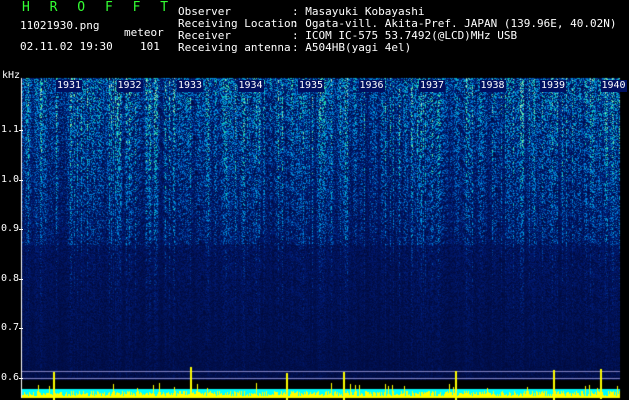 This screenshot has height=400, width=629. Describe the element at coordinates (129, 86) in the screenshot. I see `time-label: 1932` at that location.